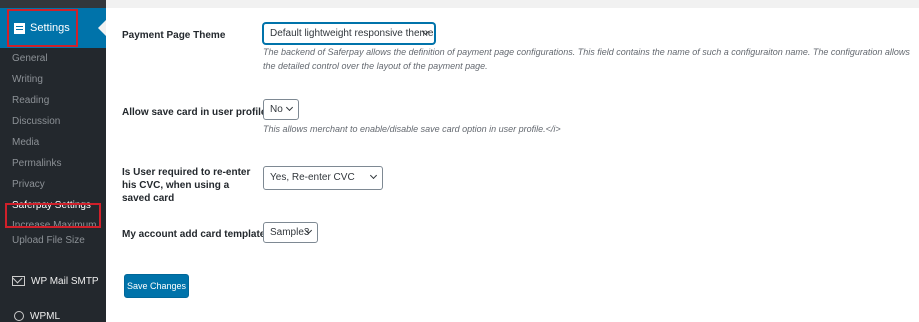 Image resolution: width=919 pixels, height=322 pixels. Describe the element at coordinates (53, 4) in the screenshot. I see `sidebar-top-item` at that location.